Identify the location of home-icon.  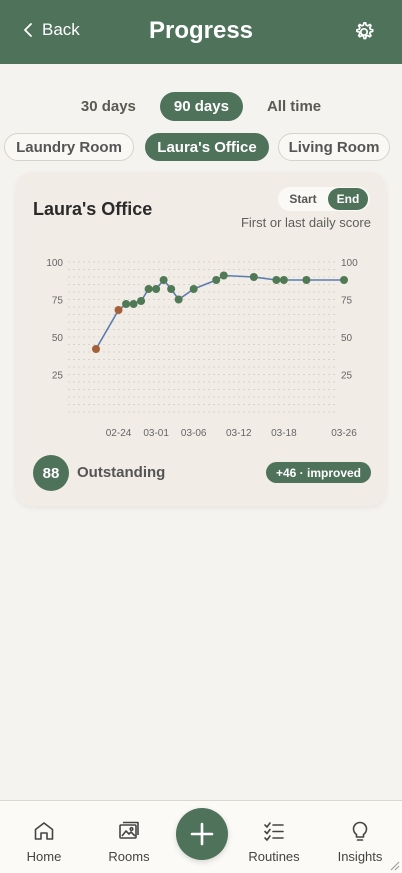
(44, 831).